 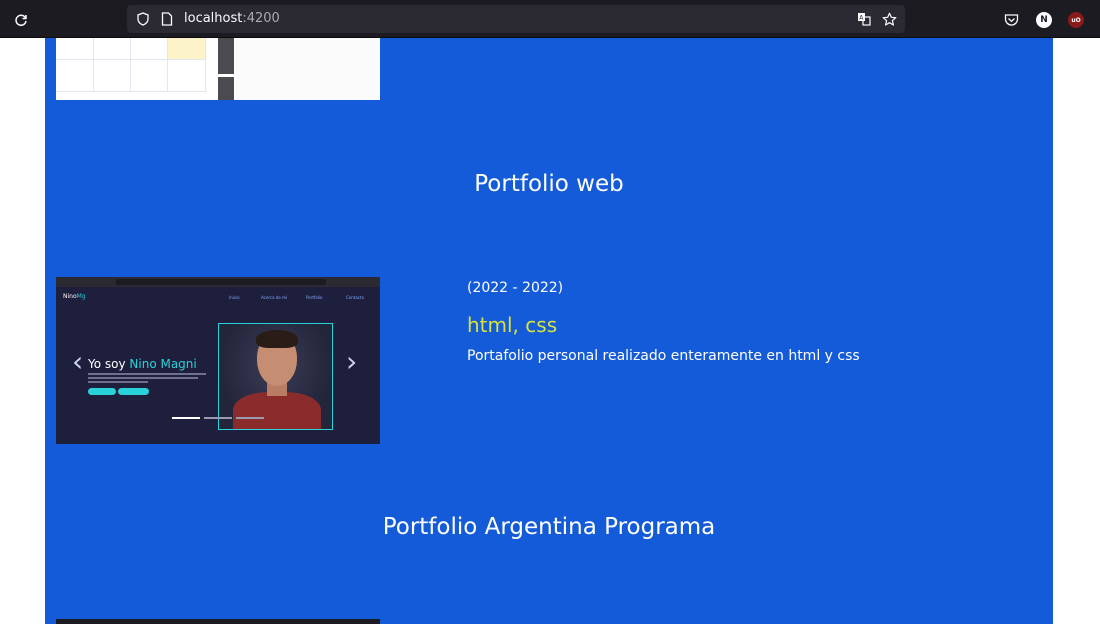 I want to click on ublock-label: uO, so click(x=1076, y=20).